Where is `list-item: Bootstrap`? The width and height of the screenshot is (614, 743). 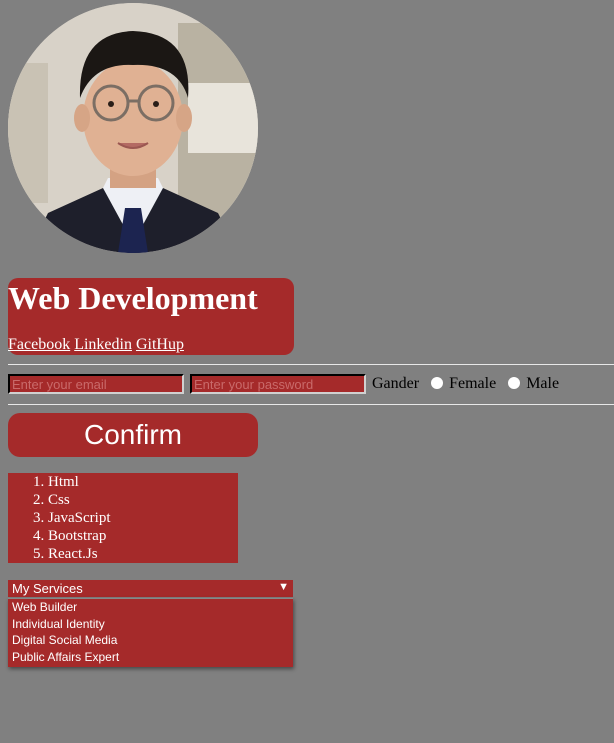 list-item: Bootstrap is located at coordinates (143, 536).